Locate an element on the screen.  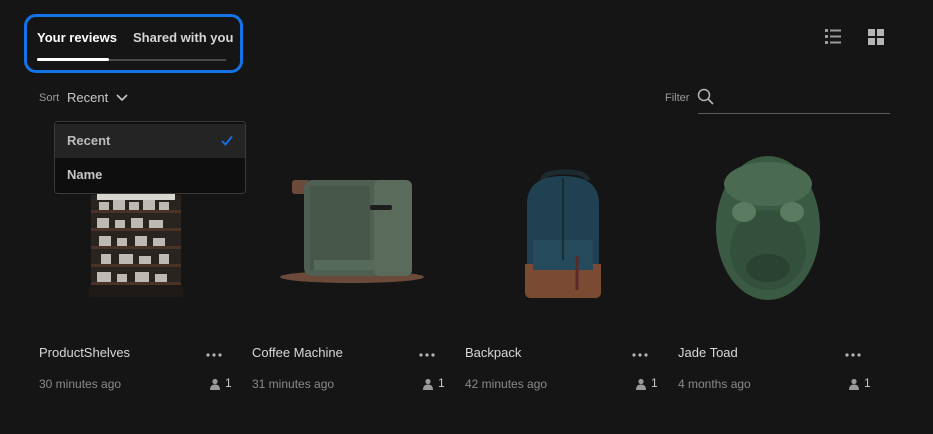
sort-dropdown: Recent is located at coordinates (87, 97).